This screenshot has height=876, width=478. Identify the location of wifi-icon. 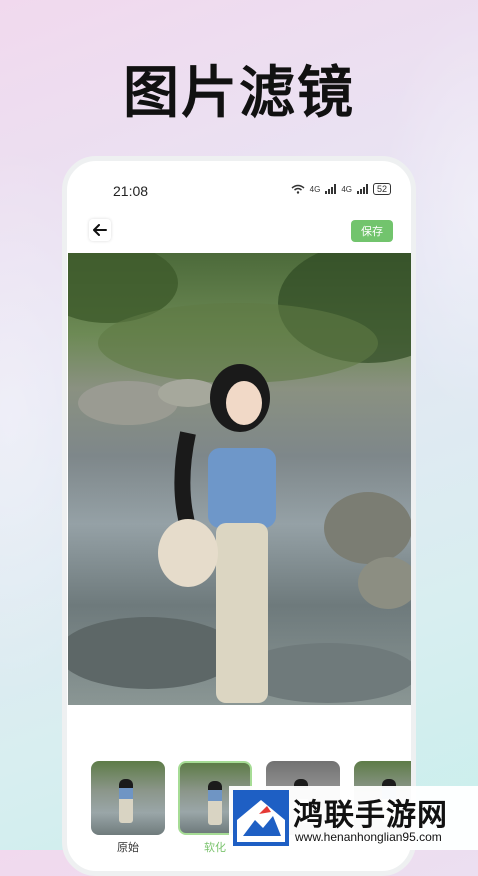
(298, 189).